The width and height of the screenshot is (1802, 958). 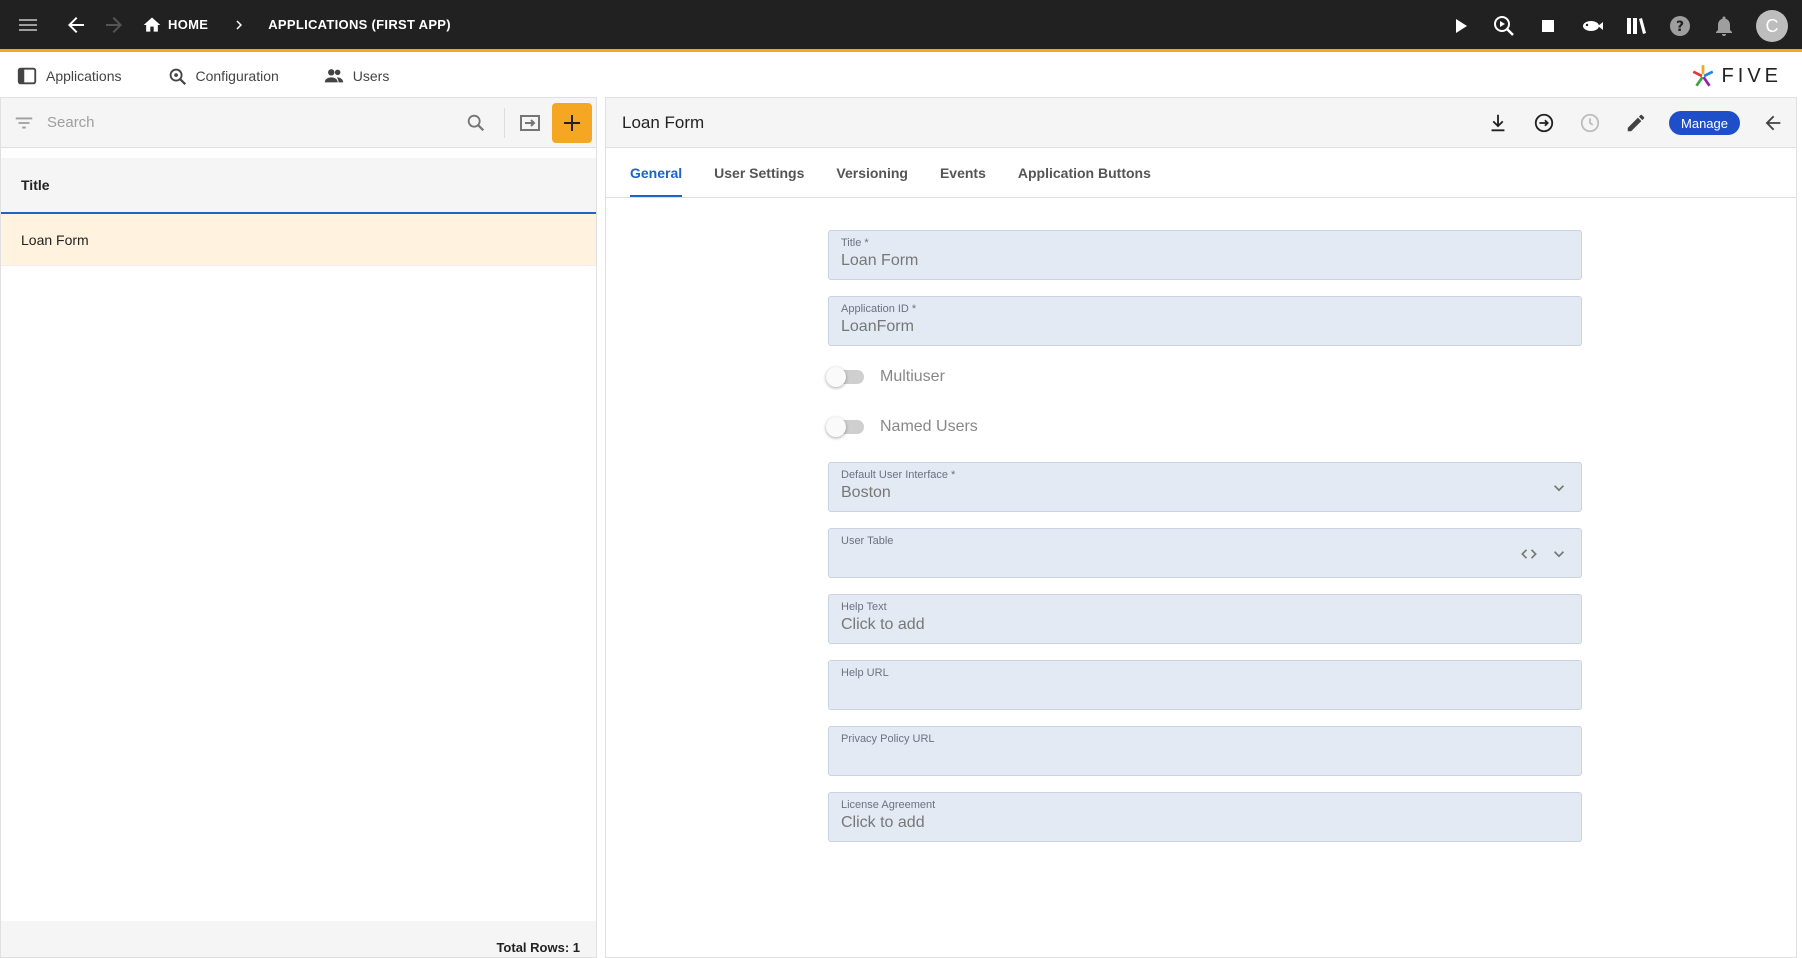 I want to click on help-icon: ?, so click(x=1680, y=26).